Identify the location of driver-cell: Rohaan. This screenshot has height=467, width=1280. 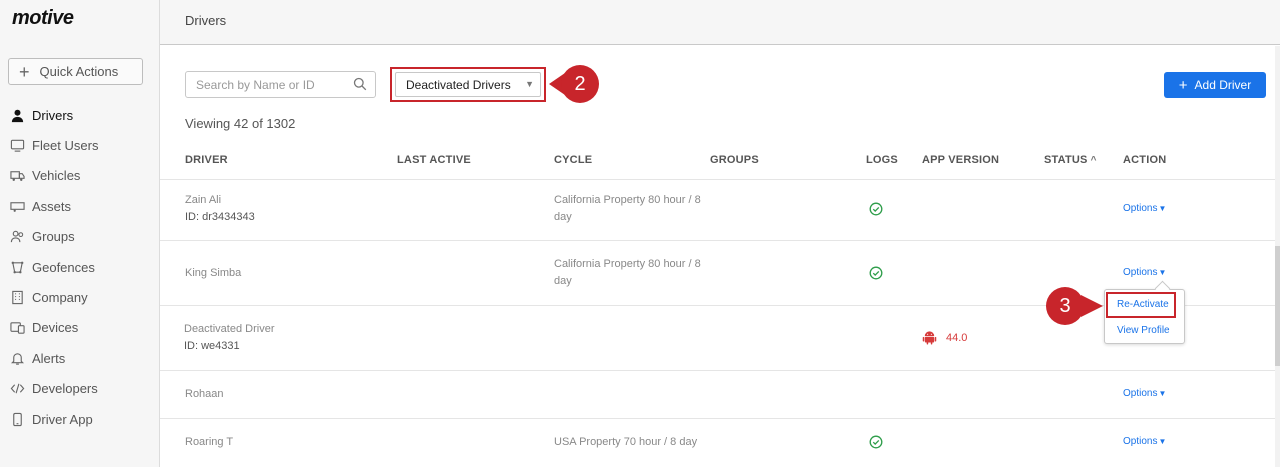
(204, 394).